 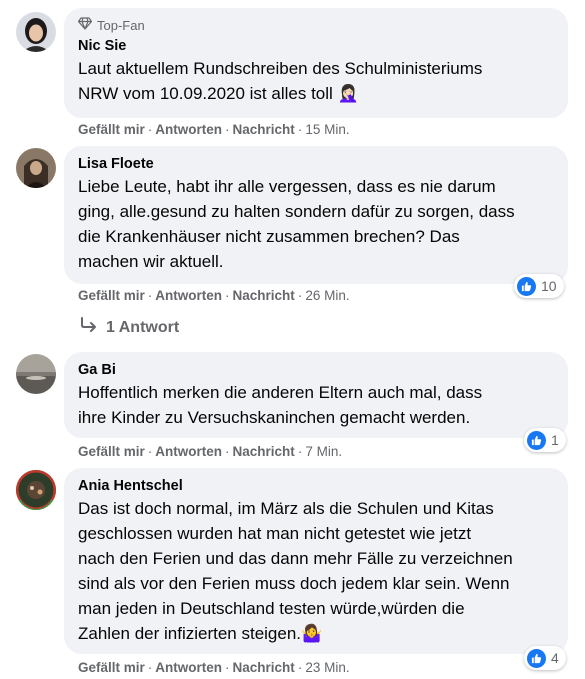 I want to click on comment-author: Lisa Floete, so click(x=316, y=164).